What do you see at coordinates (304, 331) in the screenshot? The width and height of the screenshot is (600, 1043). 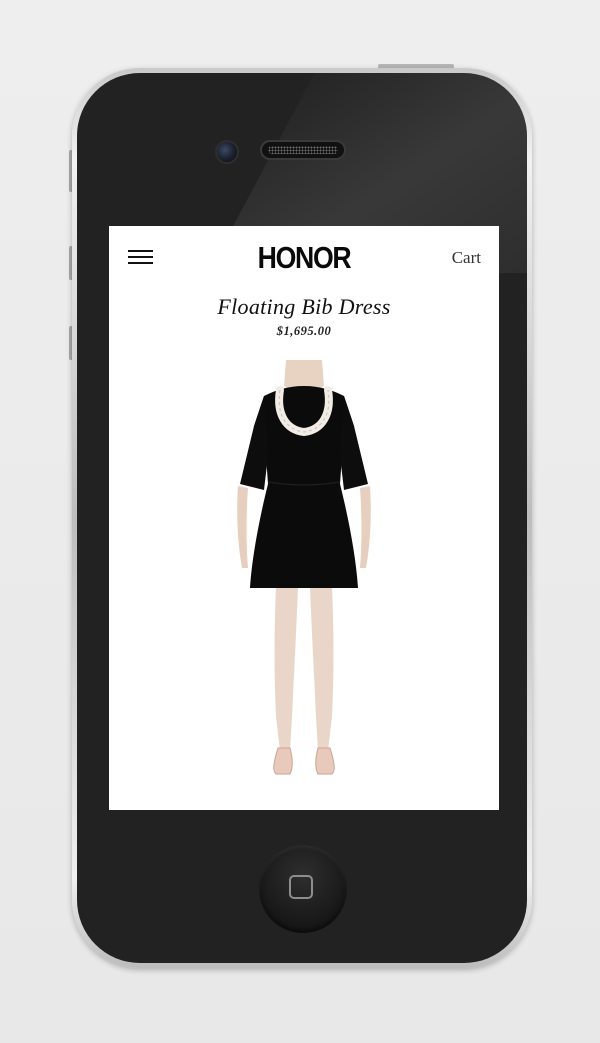 I see `product-price: $1,695.00` at bounding box center [304, 331].